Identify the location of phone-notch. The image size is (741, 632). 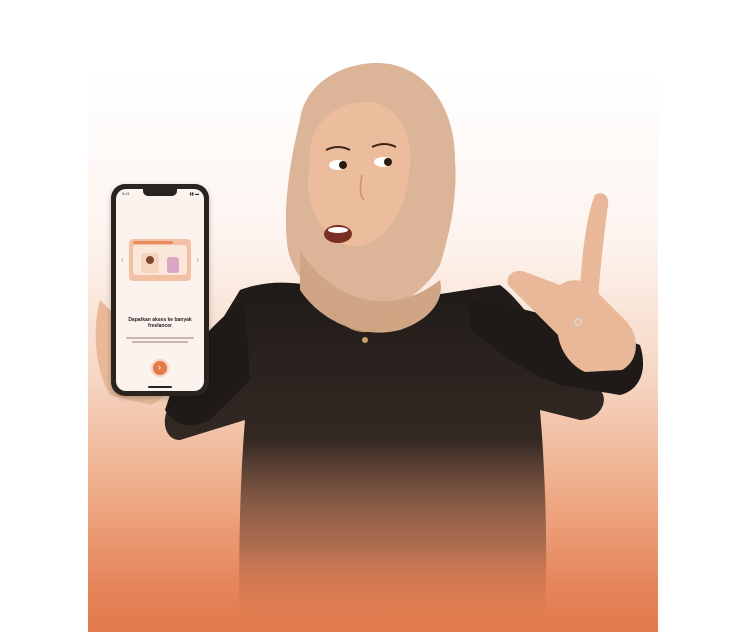
(160, 192).